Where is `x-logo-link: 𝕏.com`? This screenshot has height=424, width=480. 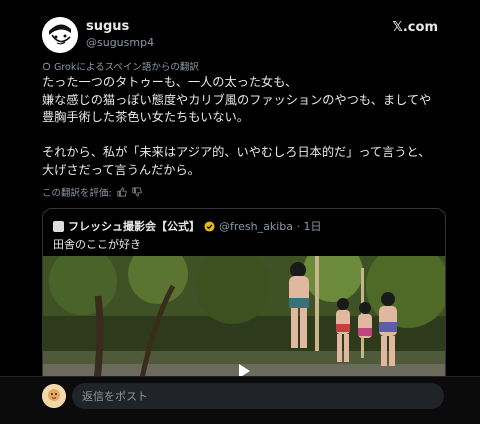 x-logo-link: 𝕏.com is located at coordinates (415, 27).